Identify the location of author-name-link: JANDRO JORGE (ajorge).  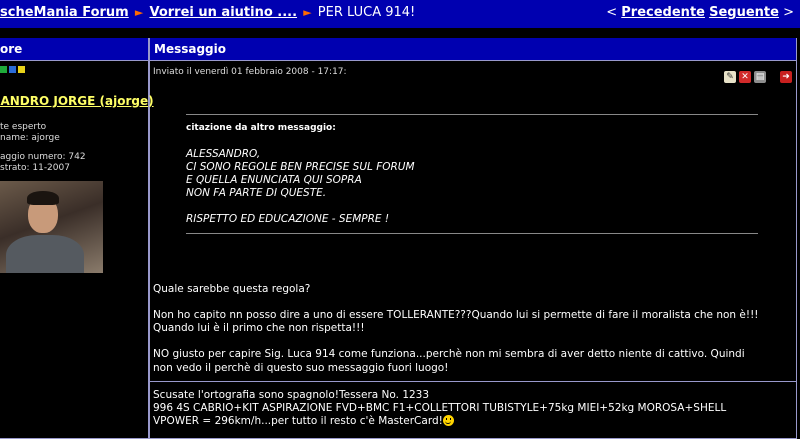
(77, 101).